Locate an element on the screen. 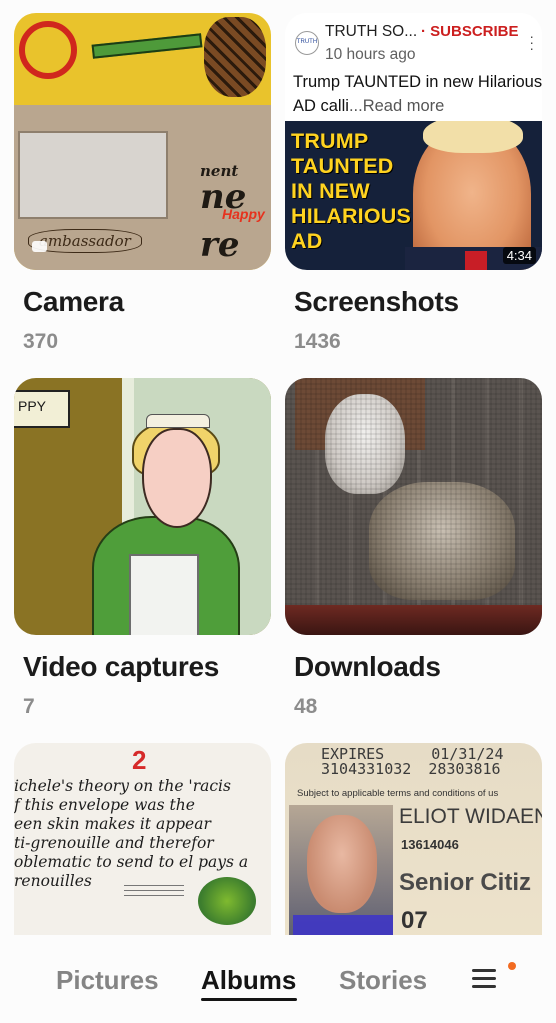  video-preview: TRUMP TAUNTED IN NEW HILARIOUS AD 4:34 is located at coordinates (413, 195).